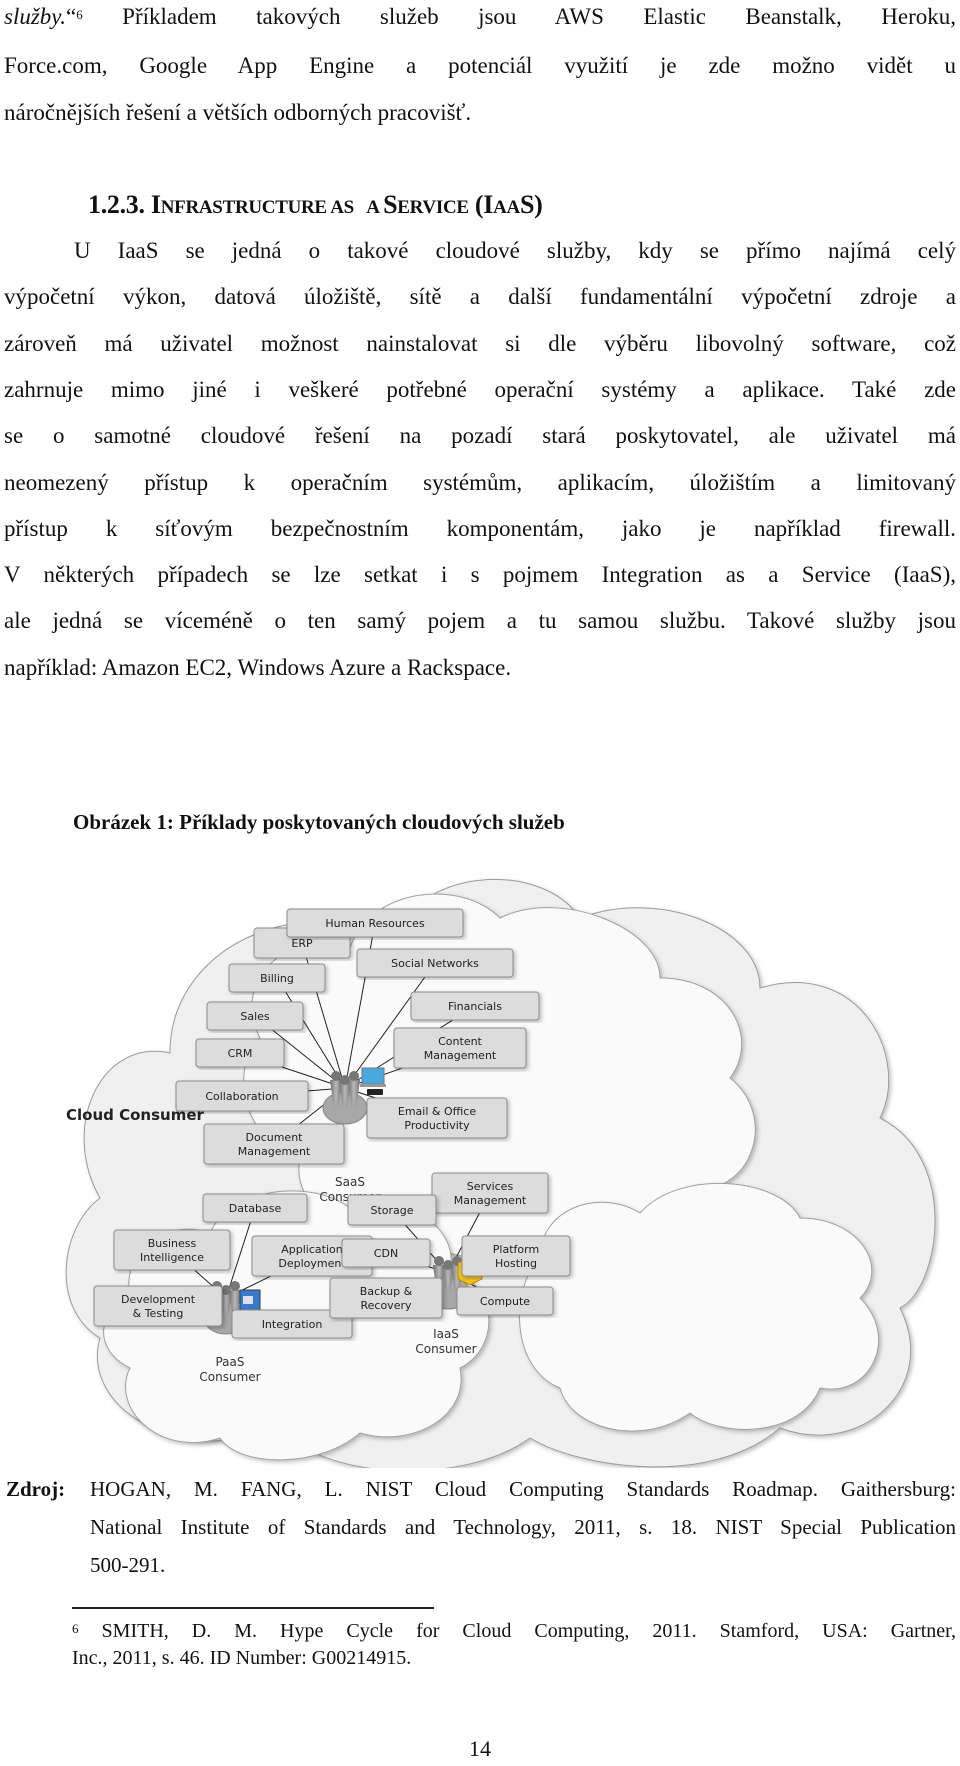 Image resolution: width=960 pixels, height=1766 pixels. What do you see at coordinates (79, 14) in the screenshot?
I see `footnote-ref: 6` at bounding box center [79, 14].